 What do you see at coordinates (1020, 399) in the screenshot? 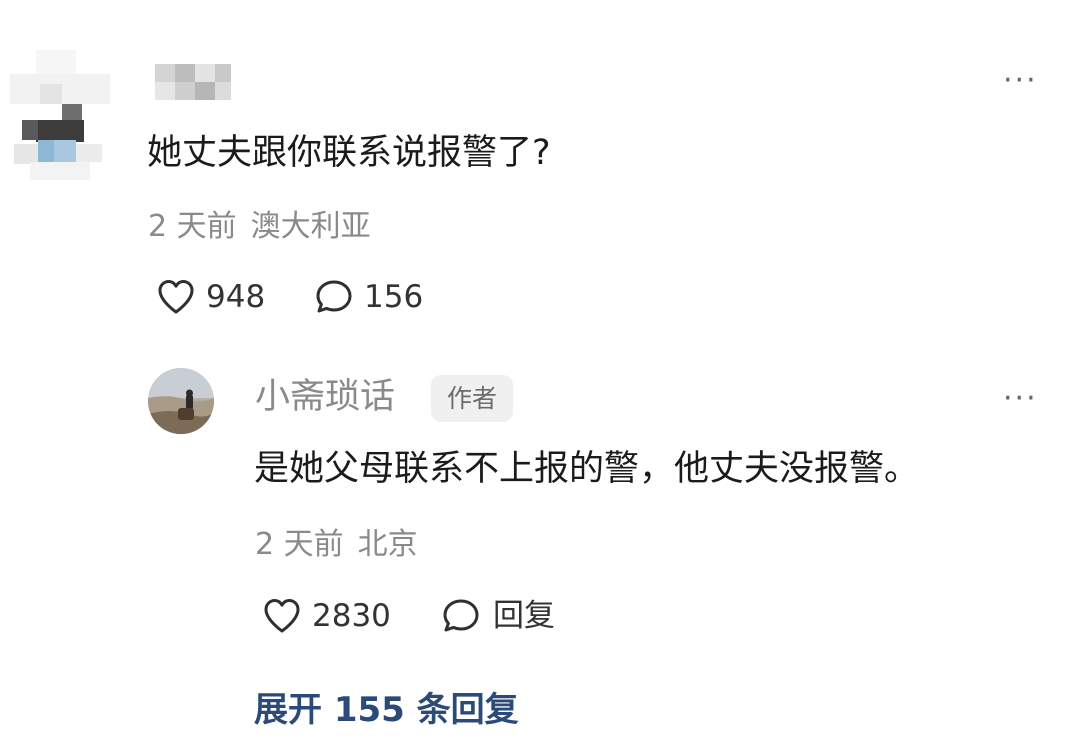
I see `reply-more-icon: ···` at bounding box center [1020, 399].